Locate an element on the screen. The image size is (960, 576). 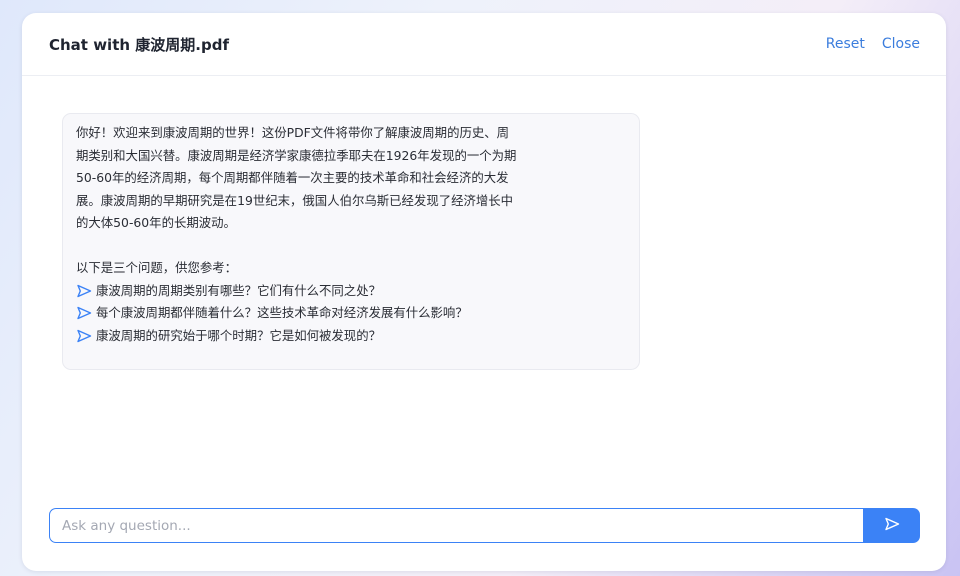
questions-heading: 以下是三个问题，供您参考： is located at coordinates (157, 267).